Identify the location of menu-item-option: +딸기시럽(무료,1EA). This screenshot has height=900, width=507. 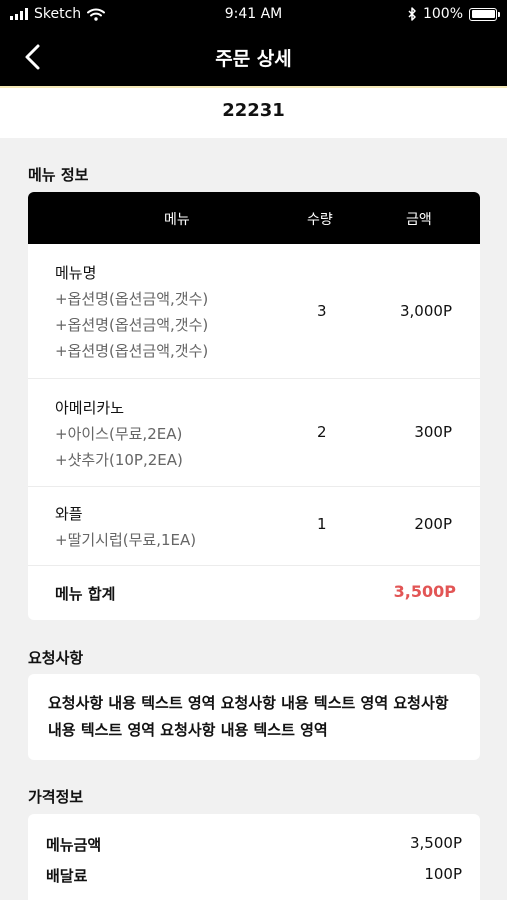
(126, 540).